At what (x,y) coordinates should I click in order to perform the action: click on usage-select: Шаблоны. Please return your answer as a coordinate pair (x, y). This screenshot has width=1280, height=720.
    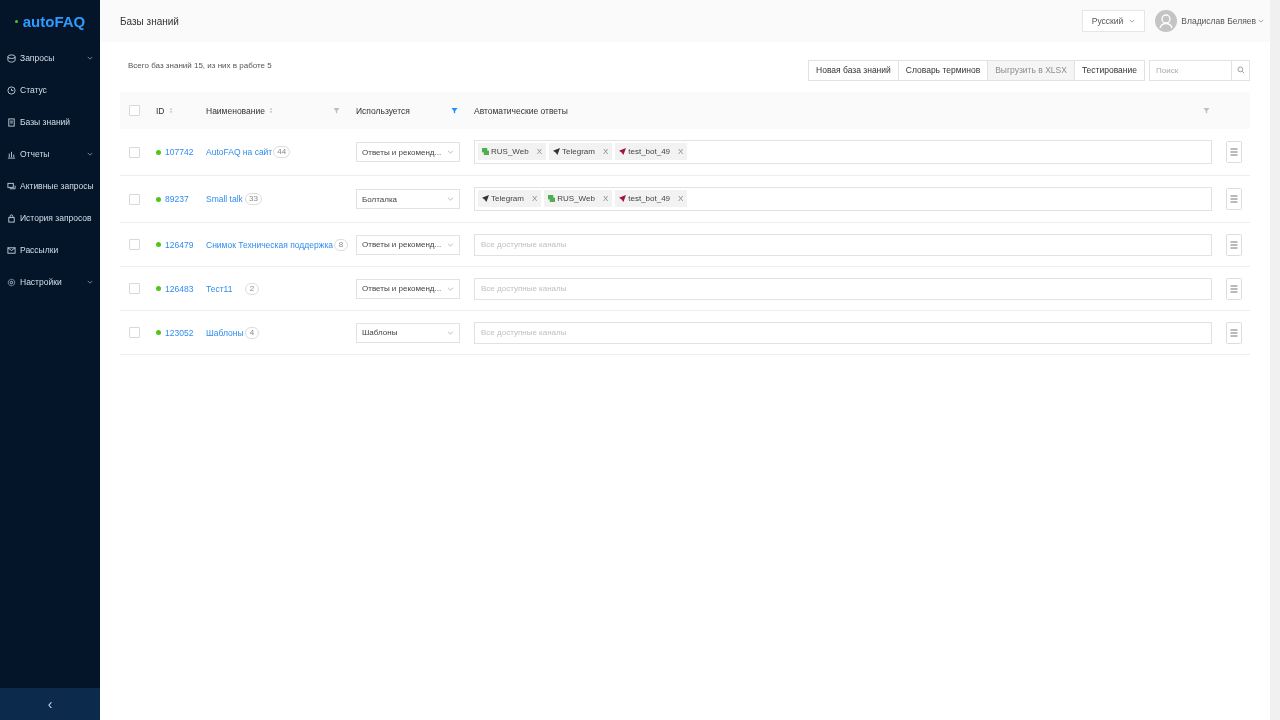
    Looking at the image, I should click on (408, 332).